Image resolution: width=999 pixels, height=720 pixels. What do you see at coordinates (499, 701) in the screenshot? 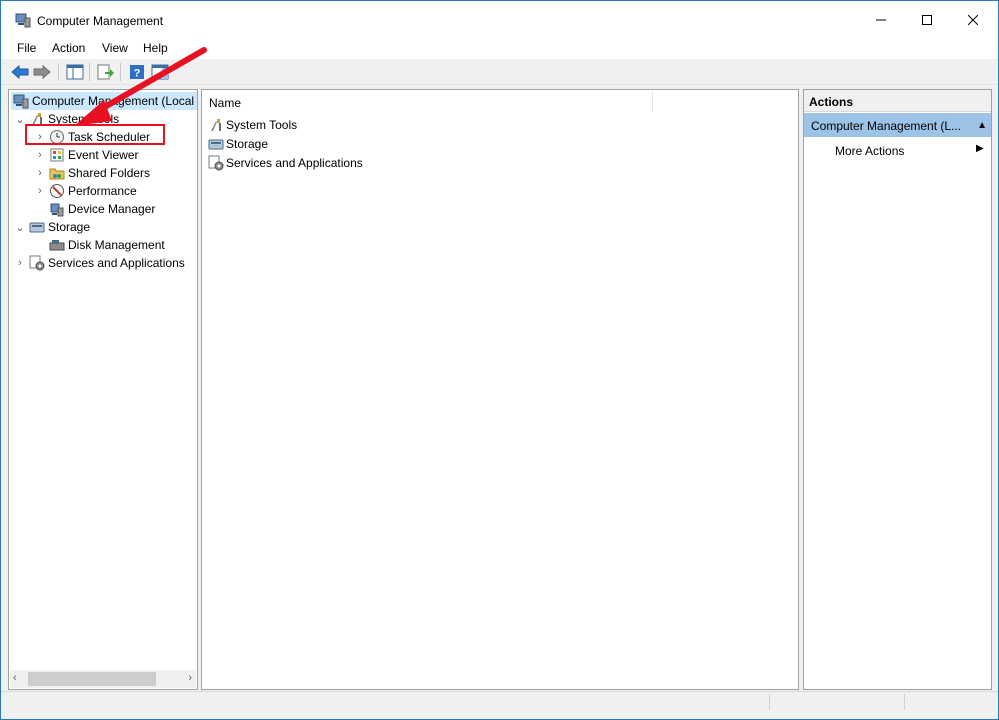
I see `status-bar` at bounding box center [499, 701].